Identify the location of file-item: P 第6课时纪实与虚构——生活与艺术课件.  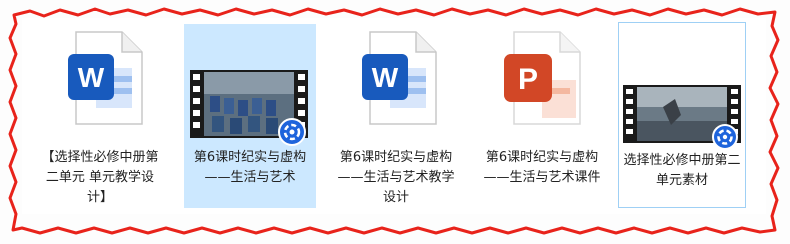
(542, 115).